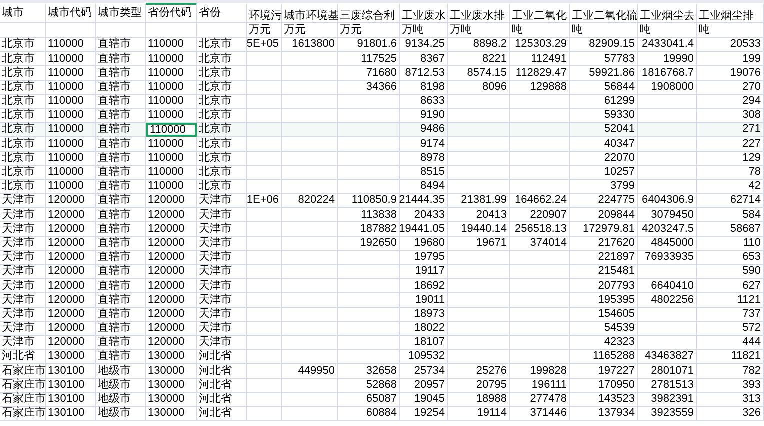 The image size is (764, 426). What do you see at coordinates (424, 13) in the screenshot?
I see `column-header: 工业废水` at bounding box center [424, 13].